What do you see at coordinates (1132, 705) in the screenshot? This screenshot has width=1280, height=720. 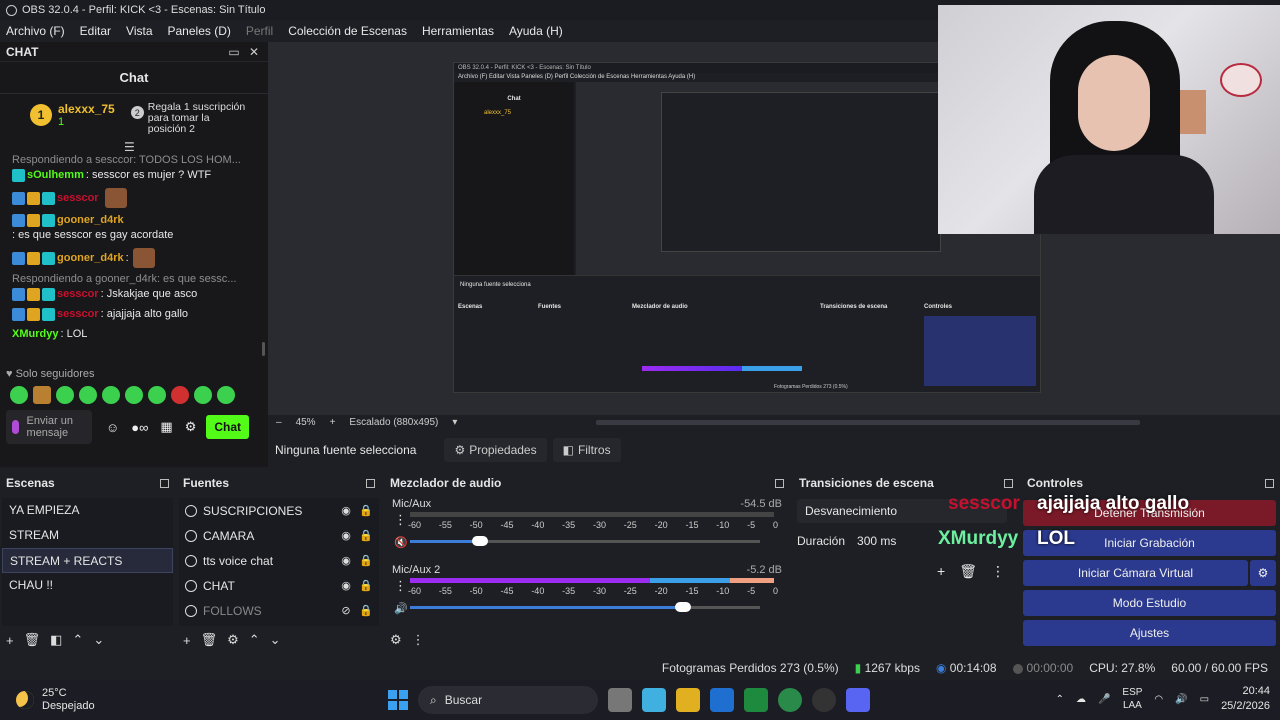 I see `lang-layout: LAA` at bounding box center [1132, 705].